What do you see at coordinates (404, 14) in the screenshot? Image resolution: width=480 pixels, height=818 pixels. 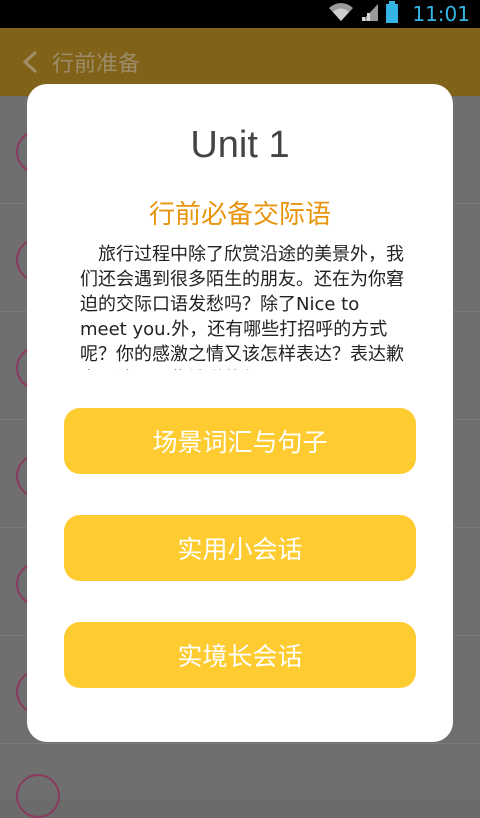 I see `status-icons: 11:01` at bounding box center [404, 14].